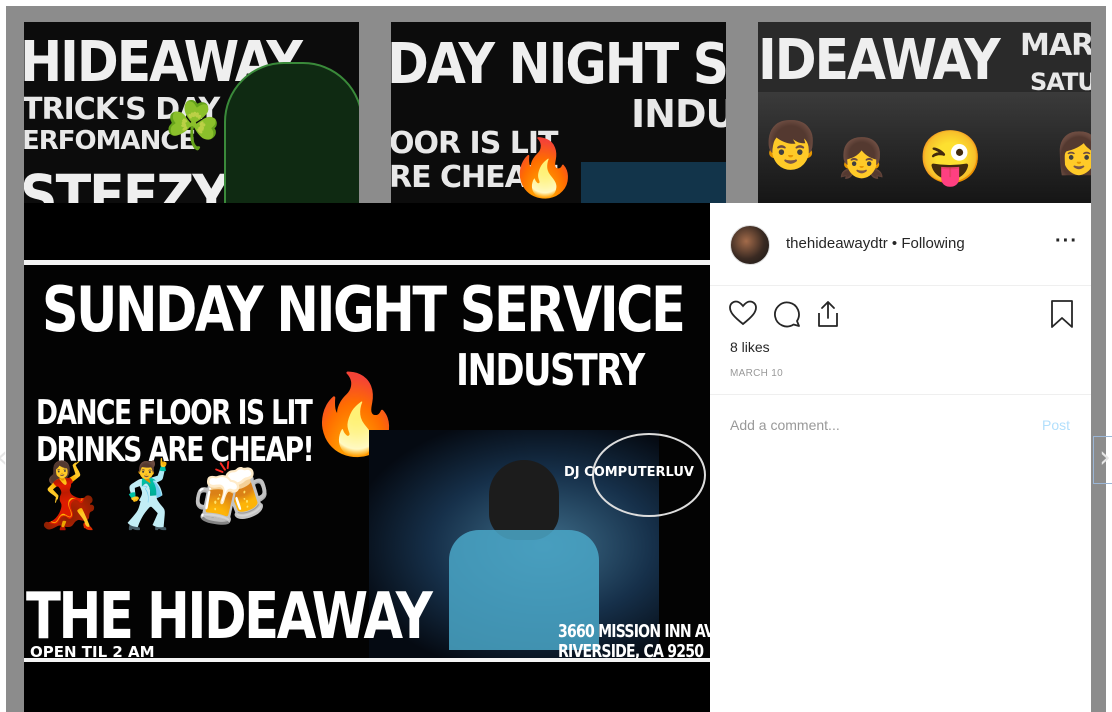  What do you see at coordinates (92, 652) in the screenshot?
I see `flyer-hours: OPEN TIL 2 AM` at bounding box center [92, 652].